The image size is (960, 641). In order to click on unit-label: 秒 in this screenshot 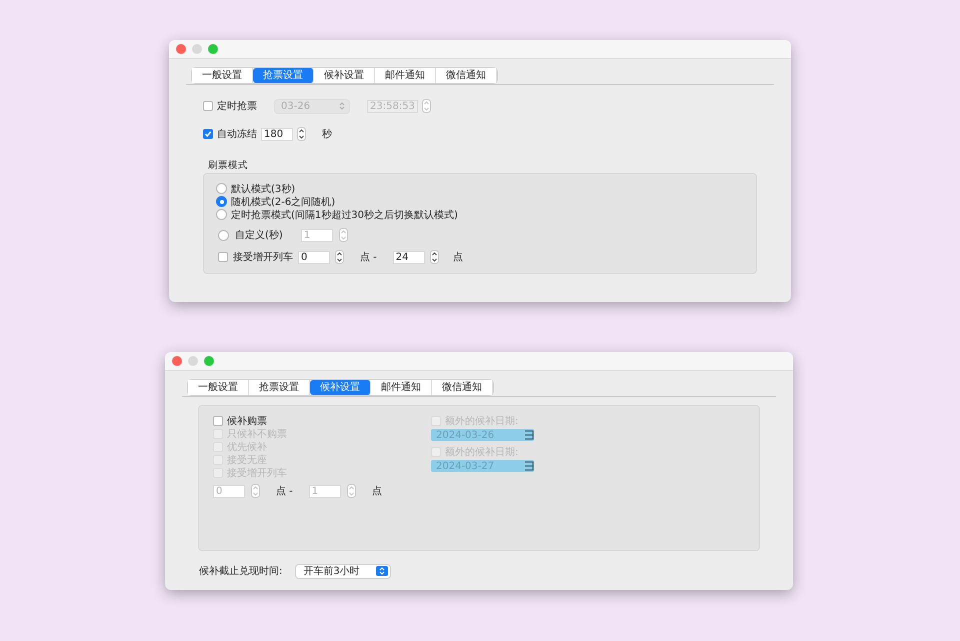, I will do `click(327, 134)`.